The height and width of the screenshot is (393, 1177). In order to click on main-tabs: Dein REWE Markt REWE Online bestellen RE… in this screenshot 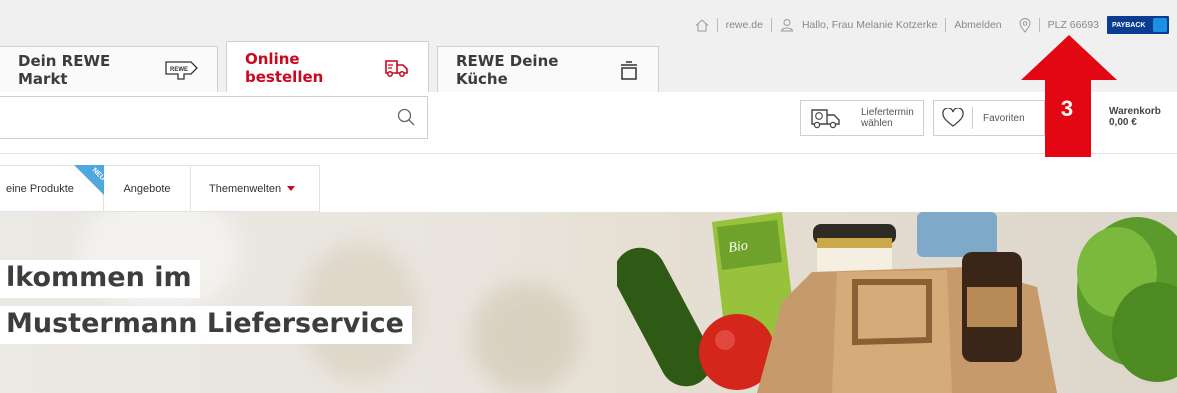, I will do `click(333, 67)`.